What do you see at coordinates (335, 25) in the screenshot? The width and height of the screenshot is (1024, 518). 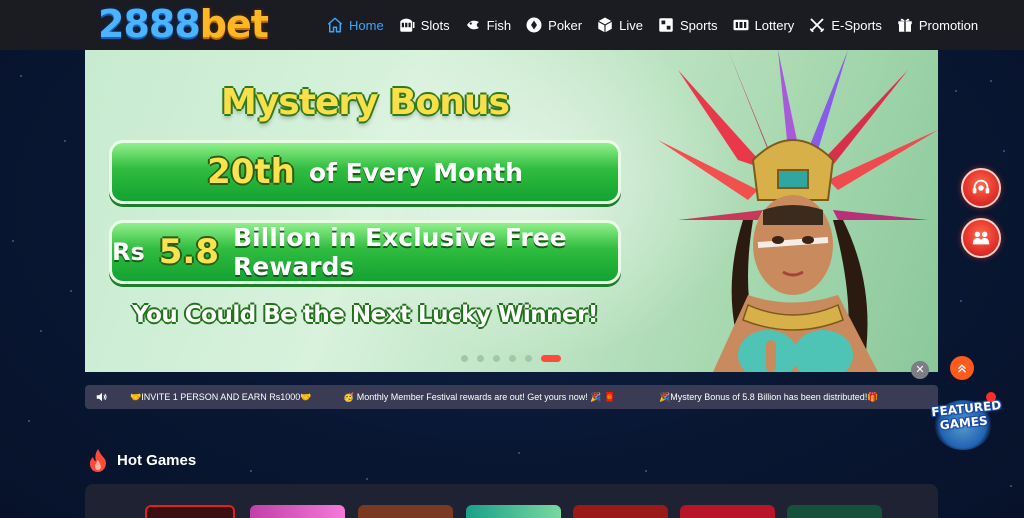 I see `home-icon` at bounding box center [335, 25].